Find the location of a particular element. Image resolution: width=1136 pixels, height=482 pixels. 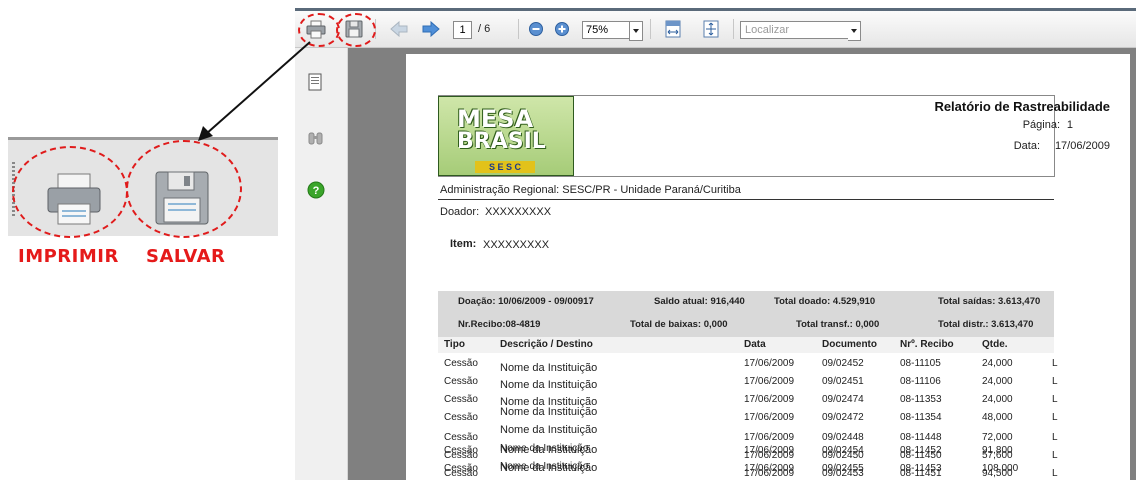

zoom-select: 75% is located at coordinates (606, 30).